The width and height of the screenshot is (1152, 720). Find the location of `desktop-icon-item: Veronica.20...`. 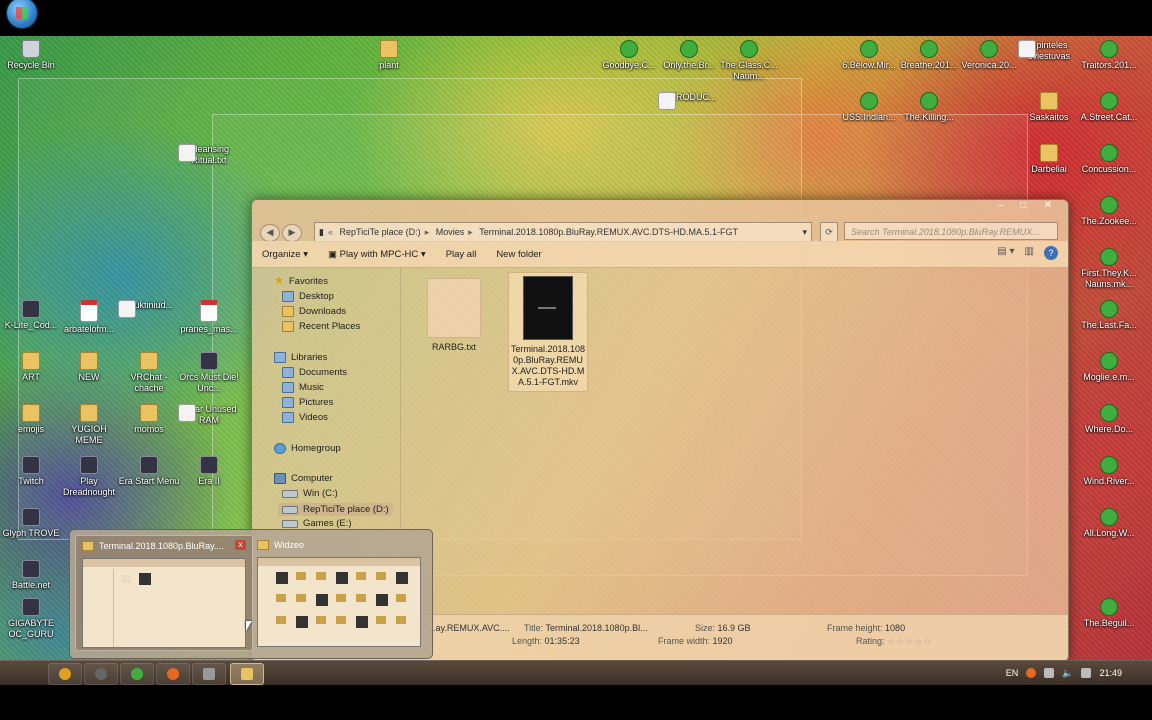

desktop-icon-item: Veronica.20... is located at coordinates (989, 55).